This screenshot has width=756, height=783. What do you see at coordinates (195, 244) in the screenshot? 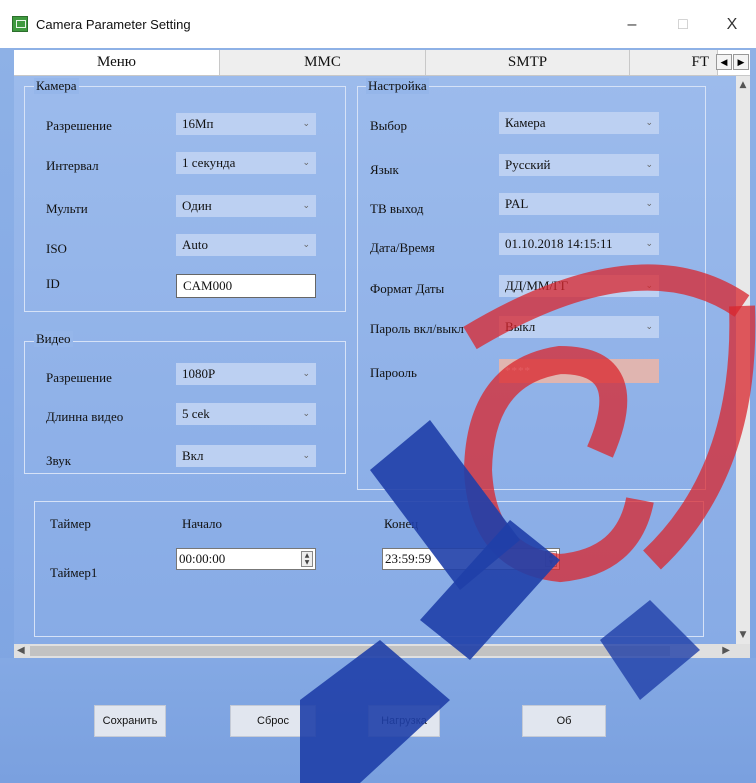
I see `iso-value: Auto` at bounding box center [195, 244].